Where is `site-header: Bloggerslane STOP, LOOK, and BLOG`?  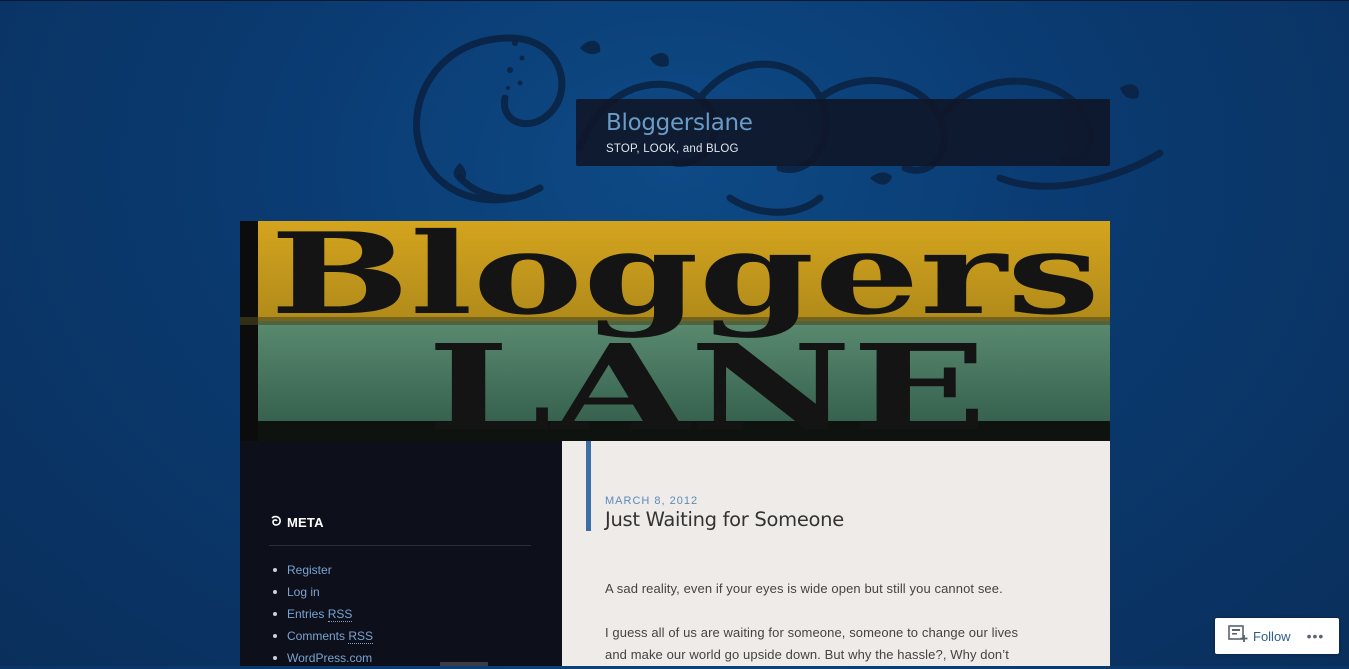
site-header: Bloggerslane STOP, LOOK, and BLOG is located at coordinates (843, 132).